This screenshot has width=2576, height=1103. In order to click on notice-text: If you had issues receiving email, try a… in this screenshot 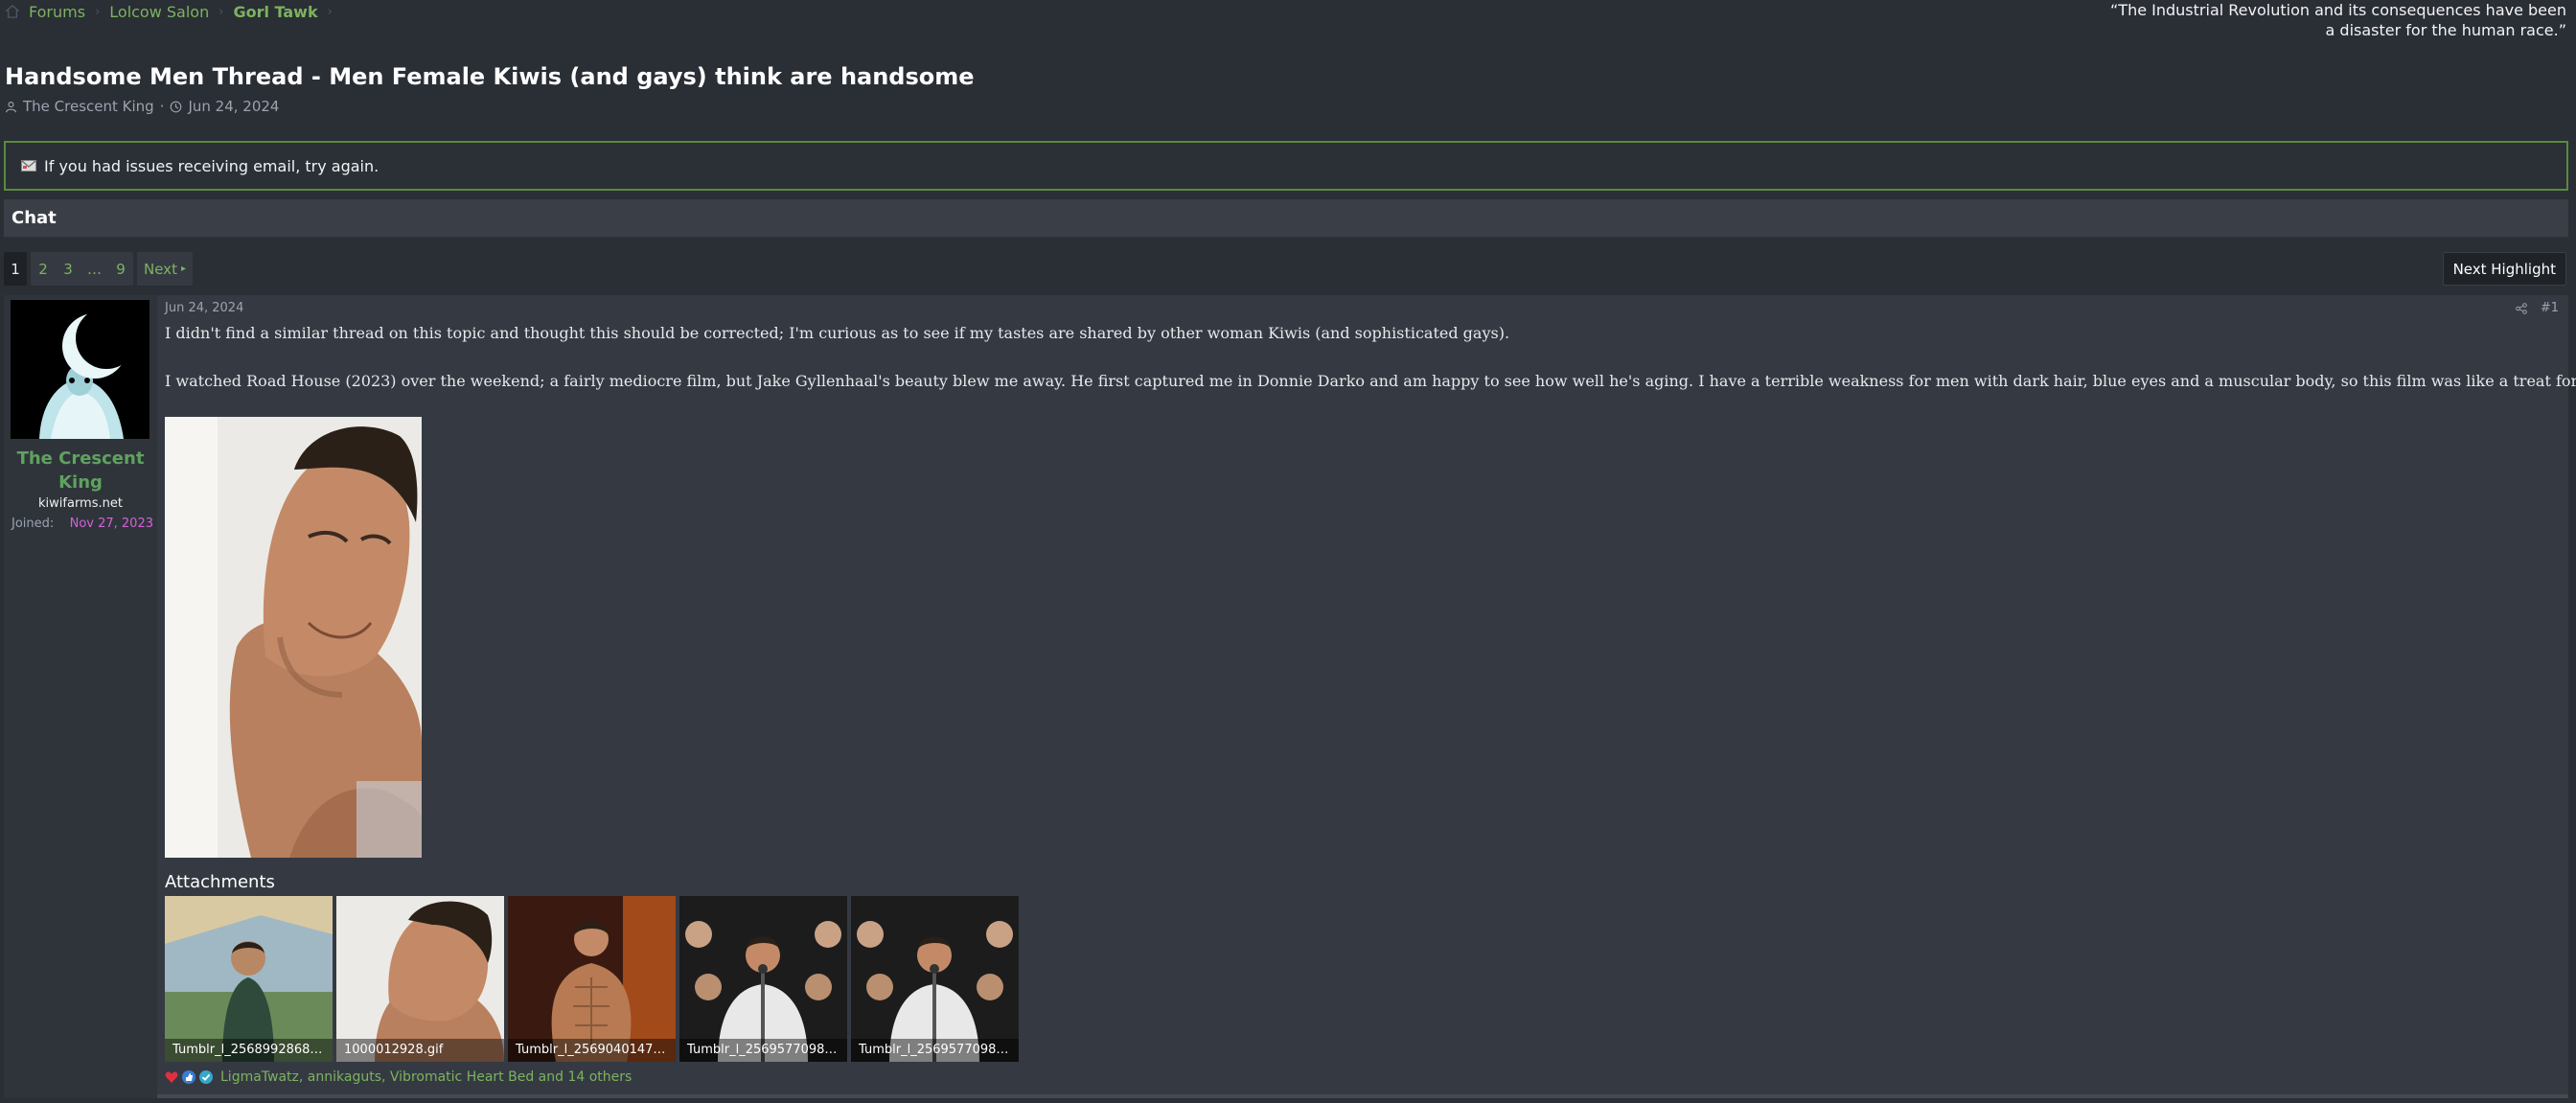, I will do `click(212, 165)`.